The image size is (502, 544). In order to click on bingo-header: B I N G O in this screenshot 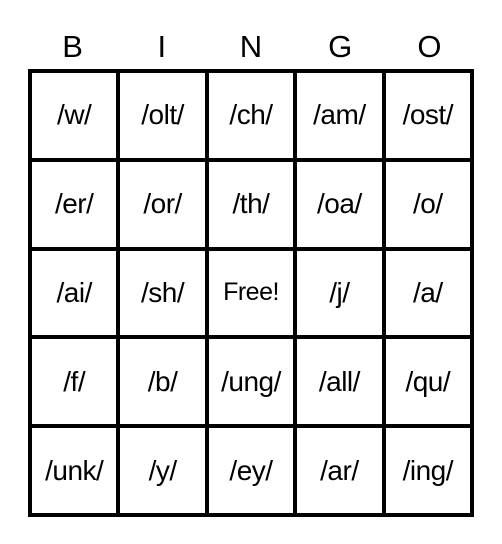, I will do `click(251, 47)`.